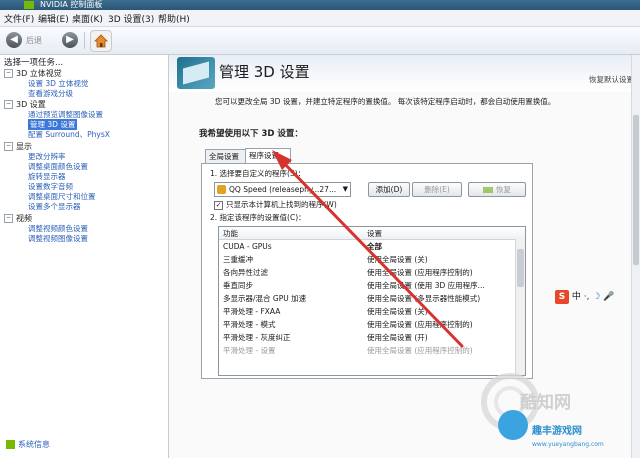 This screenshot has height=458, width=640. What do you see at coordinates (503, 189) in the screenshot?
I see `restore-label: 恢复` at bounding box center [503, 189].